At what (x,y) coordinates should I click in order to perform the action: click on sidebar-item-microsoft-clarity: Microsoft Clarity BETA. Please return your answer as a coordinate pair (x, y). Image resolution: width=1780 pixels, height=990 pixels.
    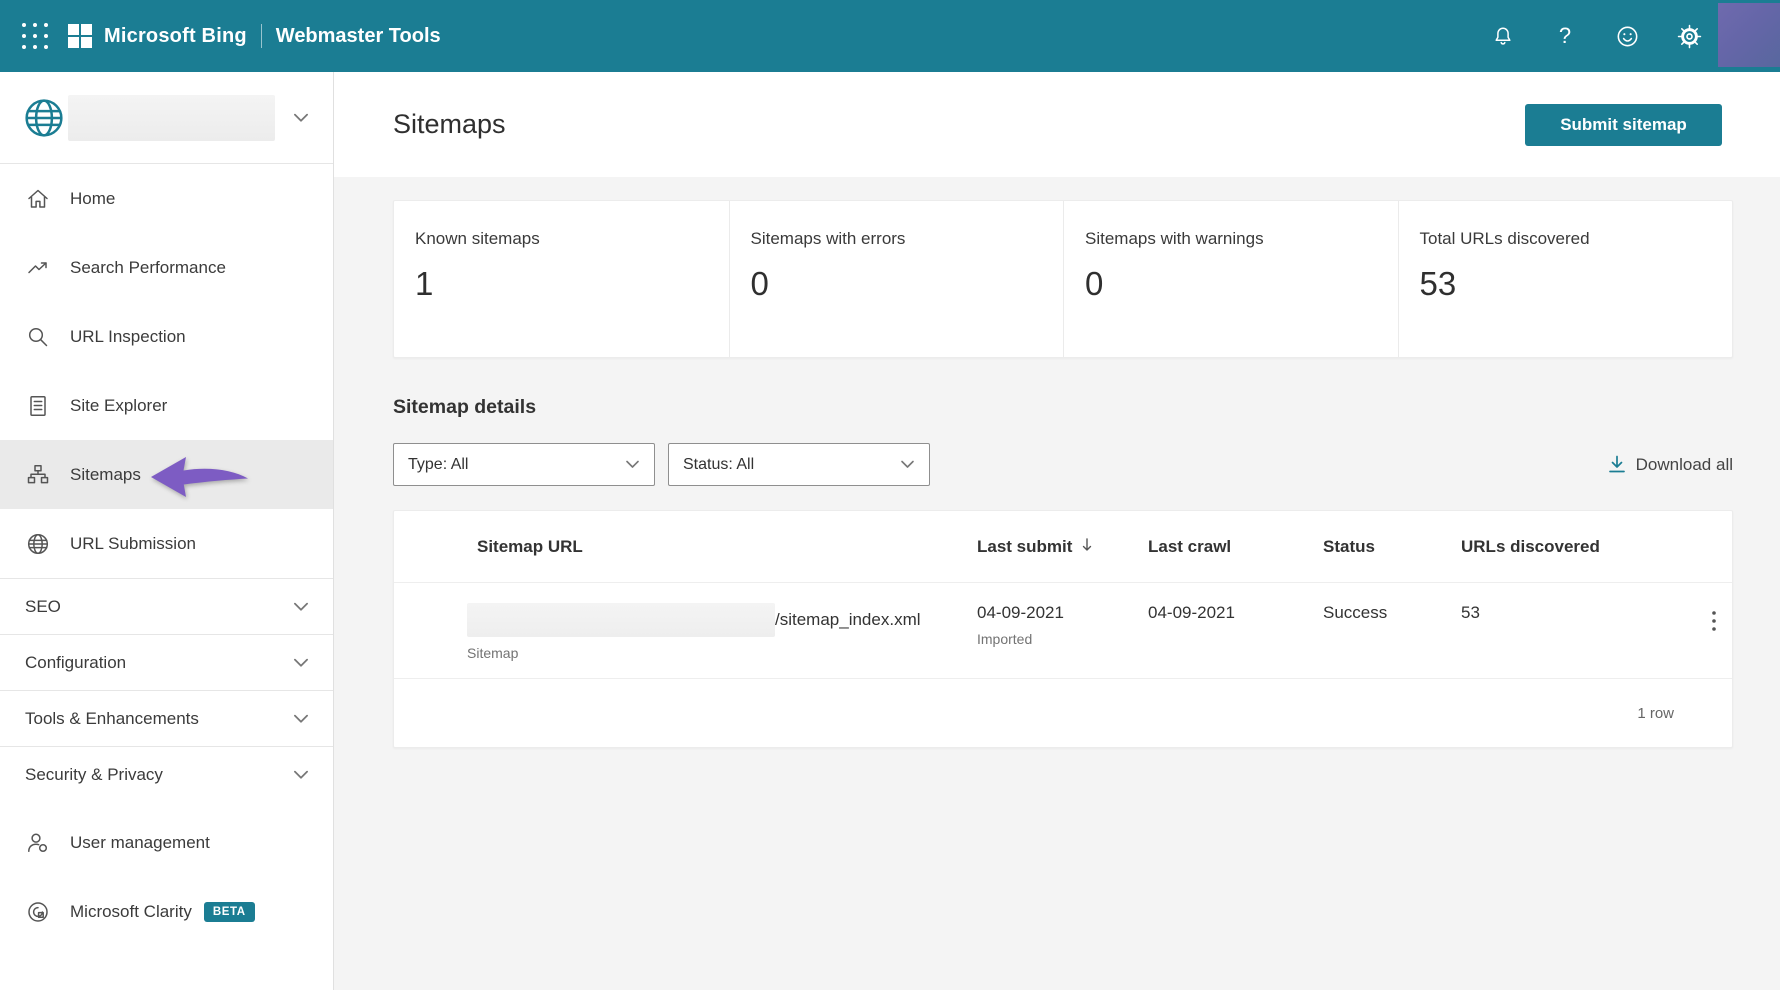
    Looking at the image, I should click on (166, 911).